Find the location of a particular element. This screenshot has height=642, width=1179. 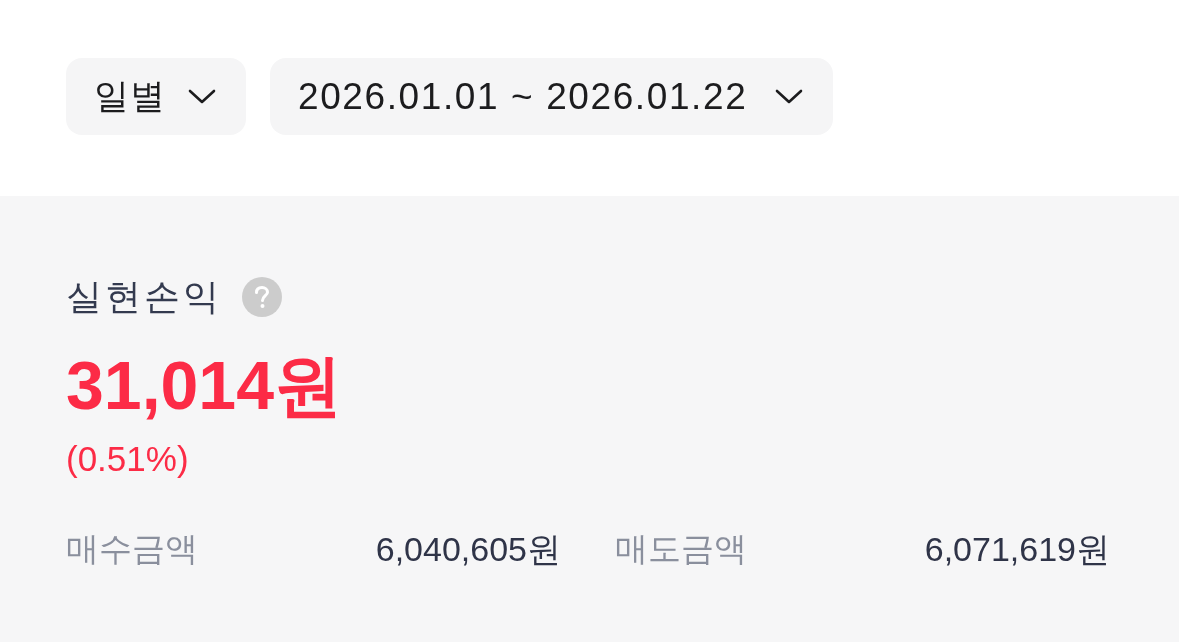

profit-amount: 31,014원 is located at coordinates (204, 385).